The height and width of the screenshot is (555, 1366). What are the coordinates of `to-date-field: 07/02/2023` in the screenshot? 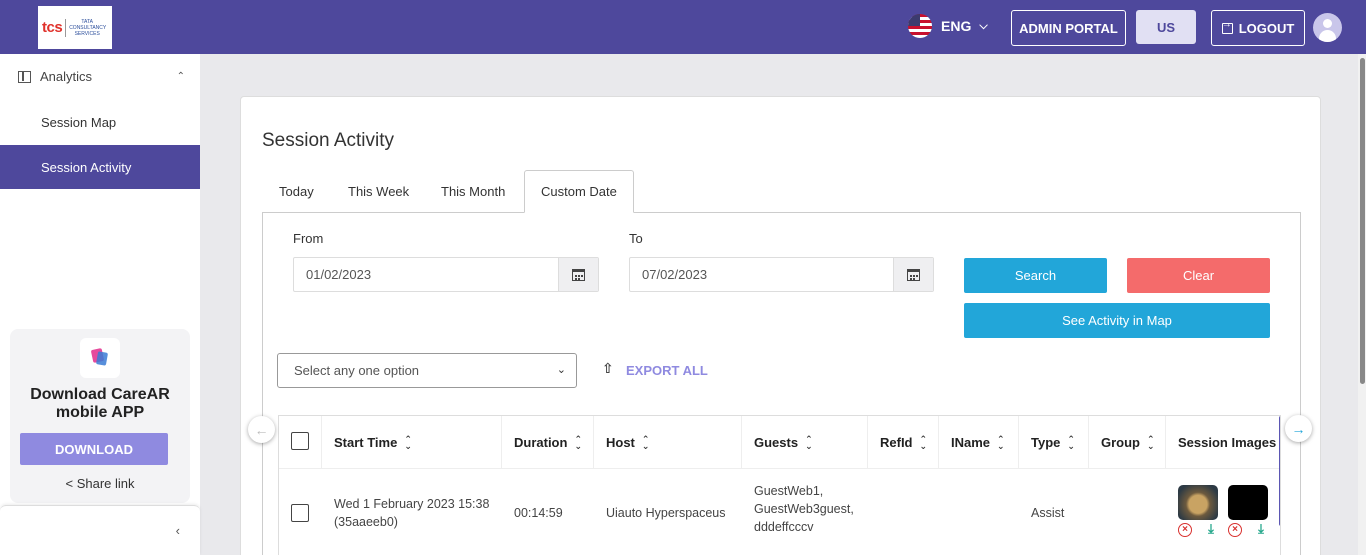 It's located at (781, 274).